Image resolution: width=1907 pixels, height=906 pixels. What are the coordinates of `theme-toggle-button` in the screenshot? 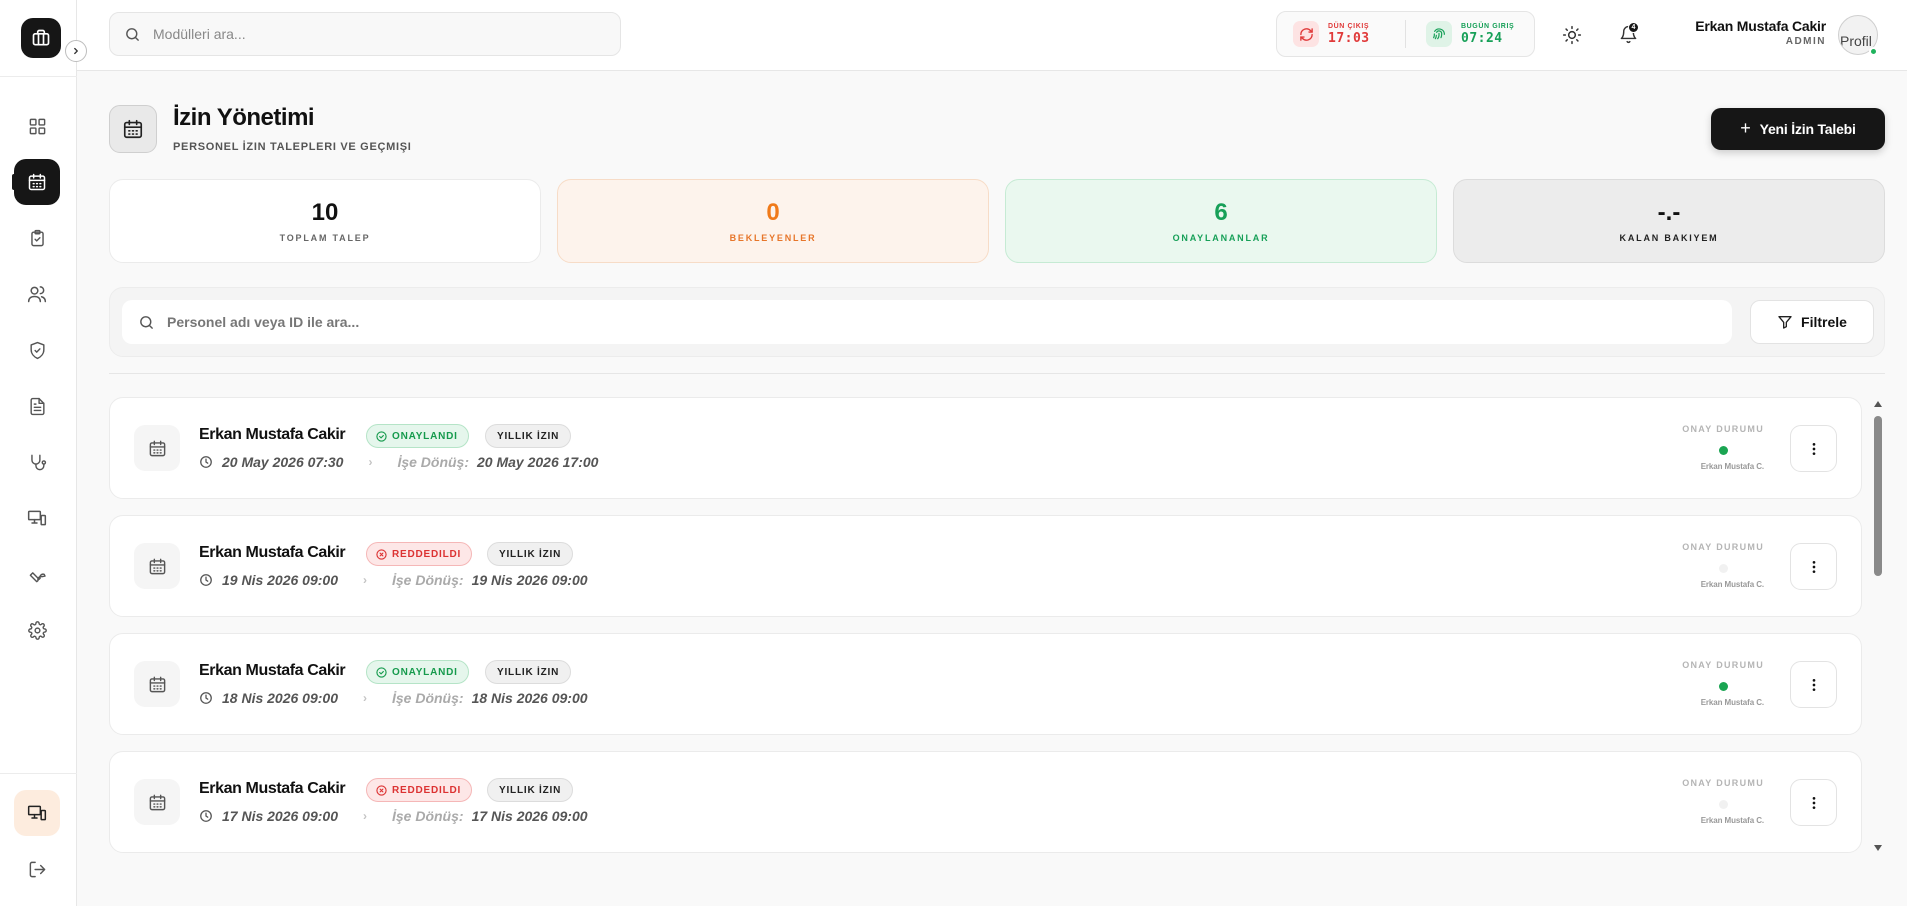 It's located at (1572, 35).